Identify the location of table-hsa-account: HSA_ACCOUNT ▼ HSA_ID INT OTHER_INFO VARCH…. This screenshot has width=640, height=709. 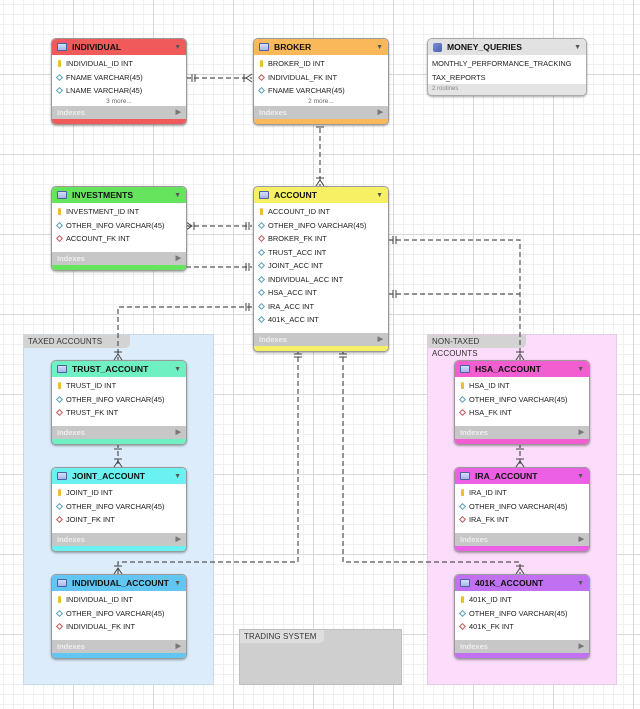
(522, 402).